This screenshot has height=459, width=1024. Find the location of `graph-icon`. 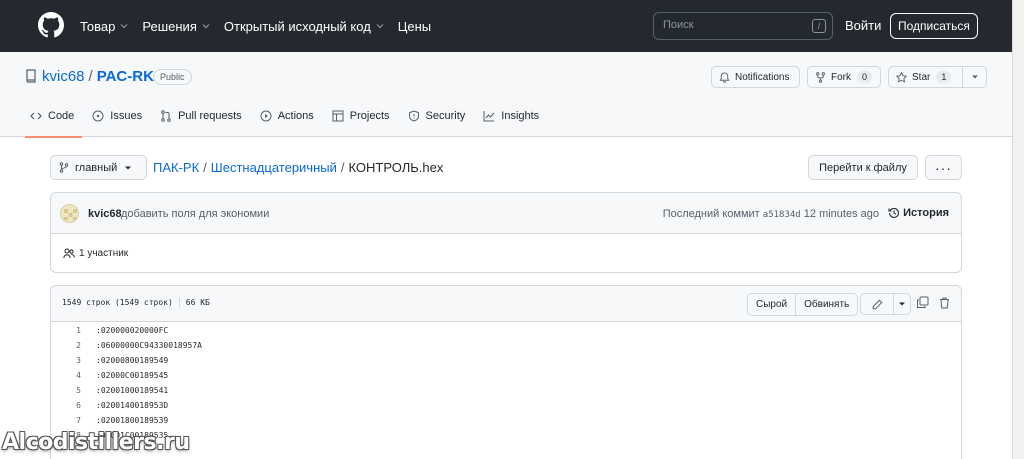

graph-icon is located at coordinates (489, 116).